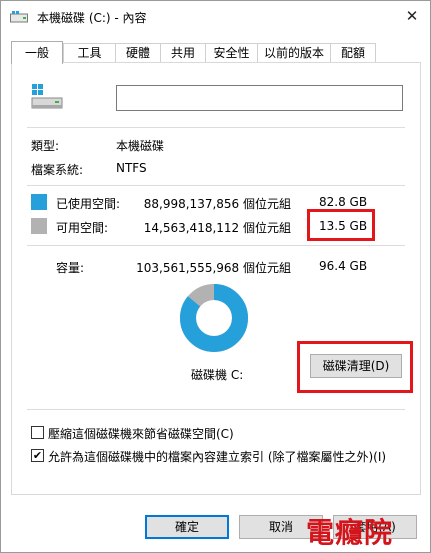  I want to click on drive-name-input, so click(259, 98).